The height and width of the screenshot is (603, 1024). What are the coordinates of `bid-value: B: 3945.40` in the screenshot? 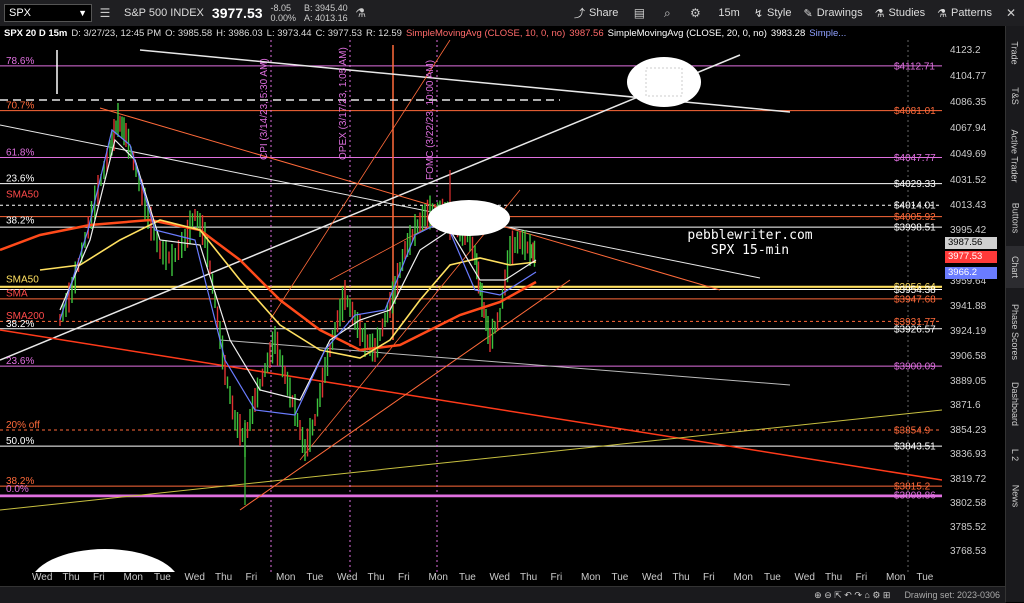 It's located at (326, 8).